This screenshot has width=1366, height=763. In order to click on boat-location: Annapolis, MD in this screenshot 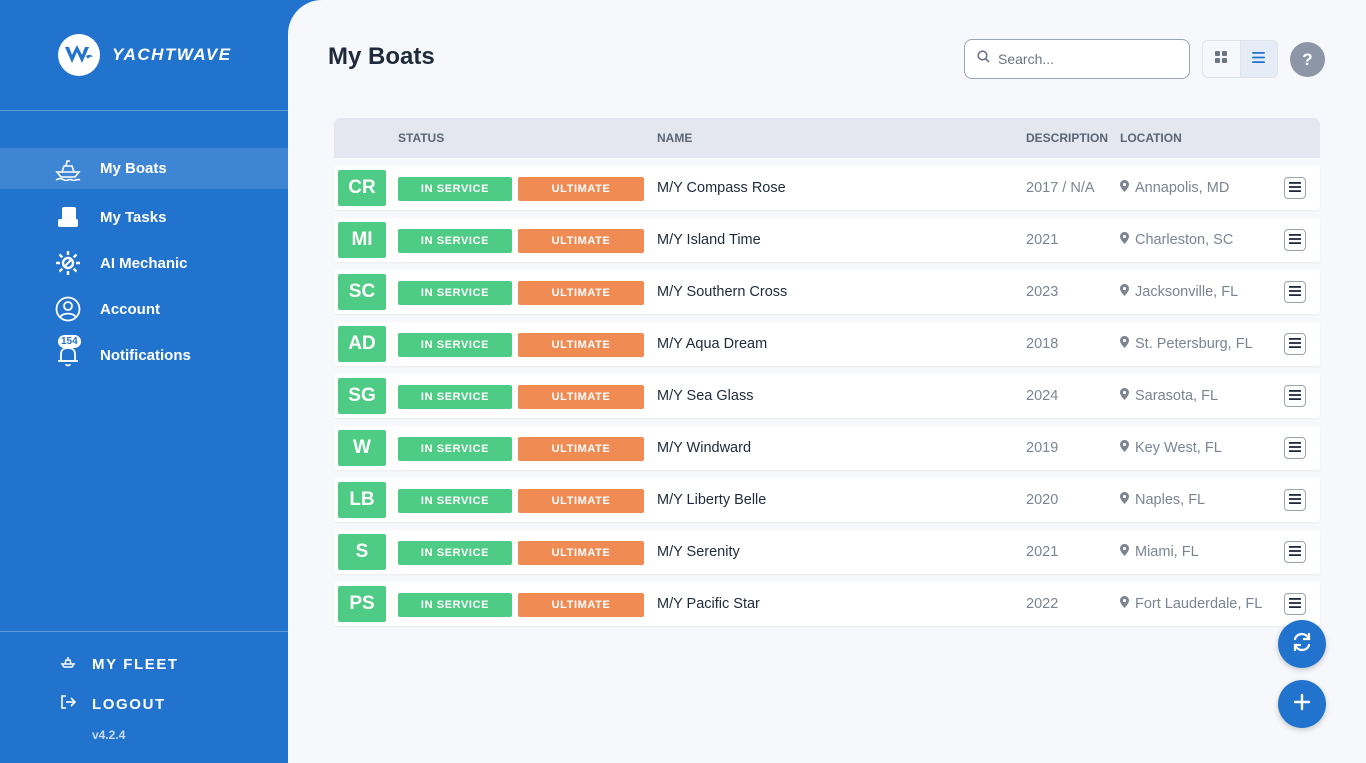, I will do `click(1174, 188)`.